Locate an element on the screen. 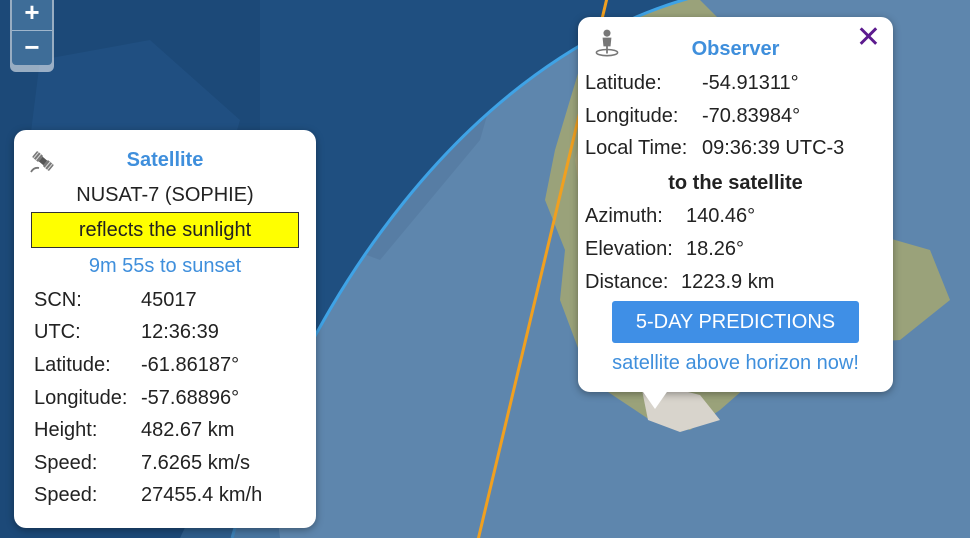 Image resolution: width=970 pixels, height=538 pixels. observer-distance: Distance: 1223.9 km is located at coordinates (679, 282).